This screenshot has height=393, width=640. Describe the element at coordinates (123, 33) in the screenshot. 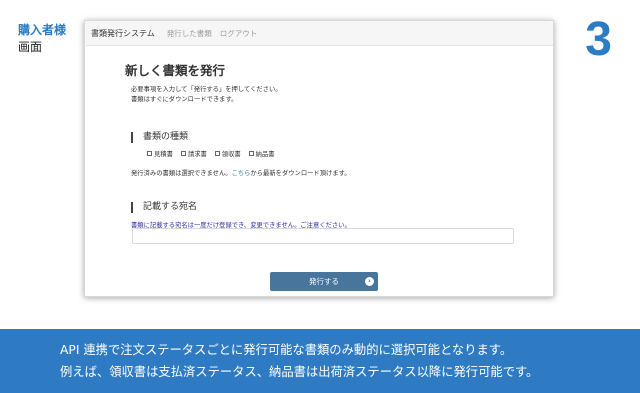

I see `app-brand: 書類発行システム` at that location.